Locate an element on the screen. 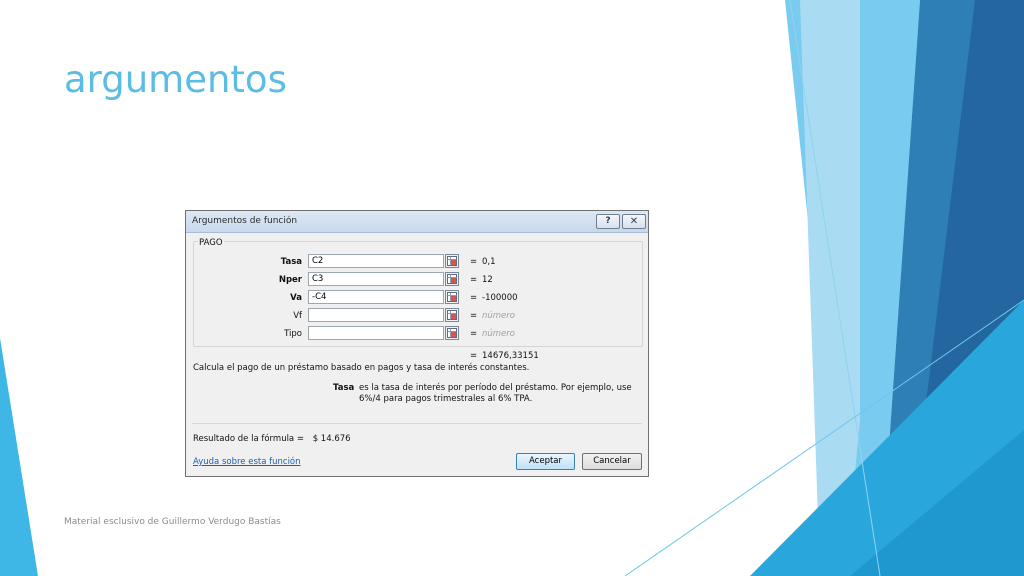 The width and height of the screenshot is (1024, 576). arg-input-tipo is located at coordinates (376, 333).